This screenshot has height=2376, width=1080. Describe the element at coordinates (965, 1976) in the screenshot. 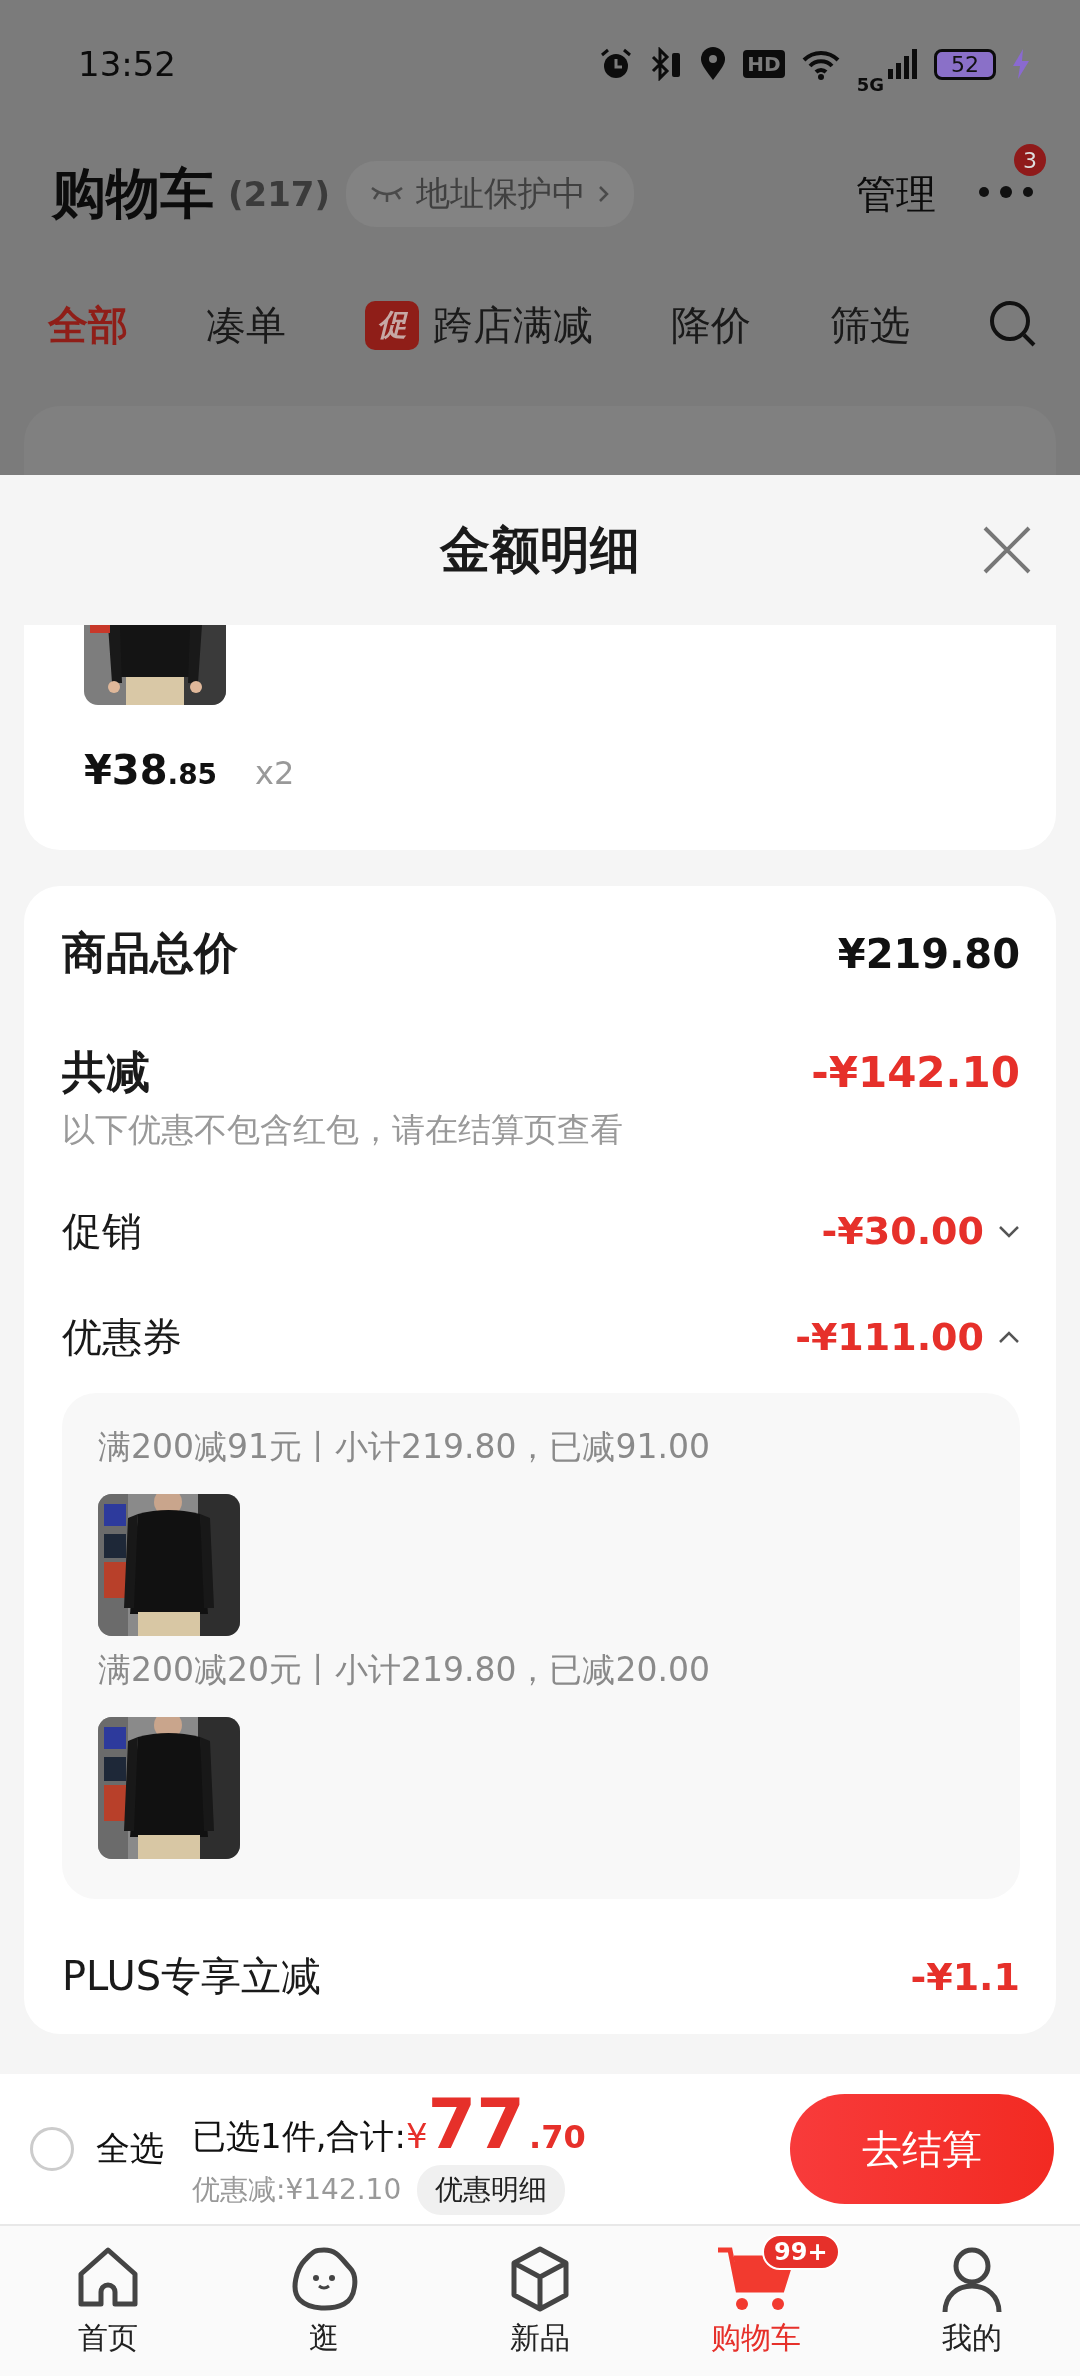

I see `plus-discount-value: -¥1.1` at that location.